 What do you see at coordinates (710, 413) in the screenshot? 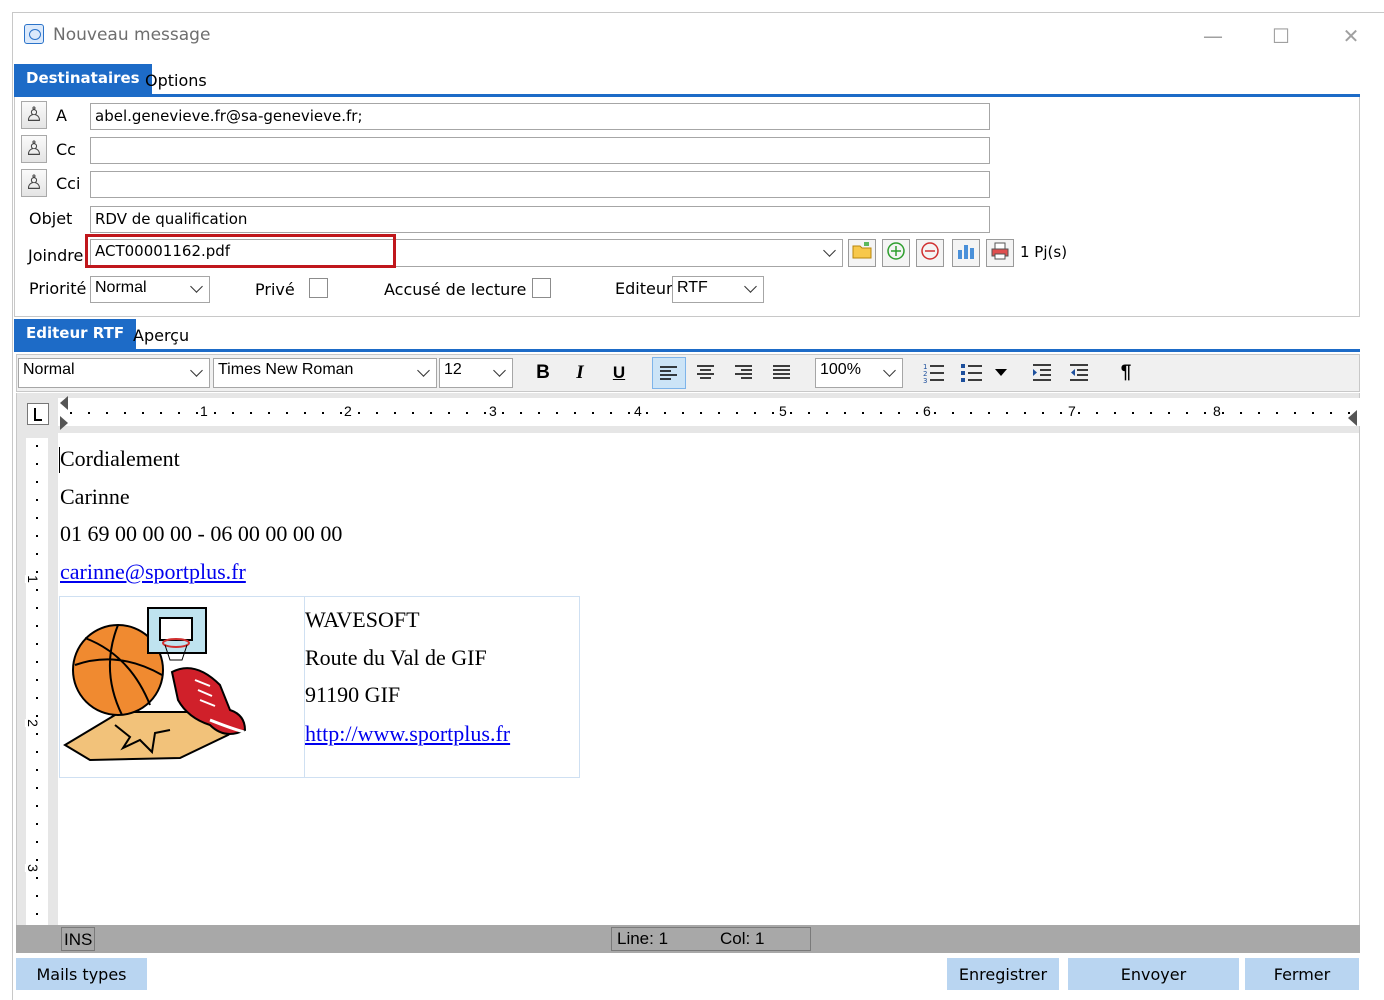
I see `ruler-ticks` at bounding box center [710, 413].